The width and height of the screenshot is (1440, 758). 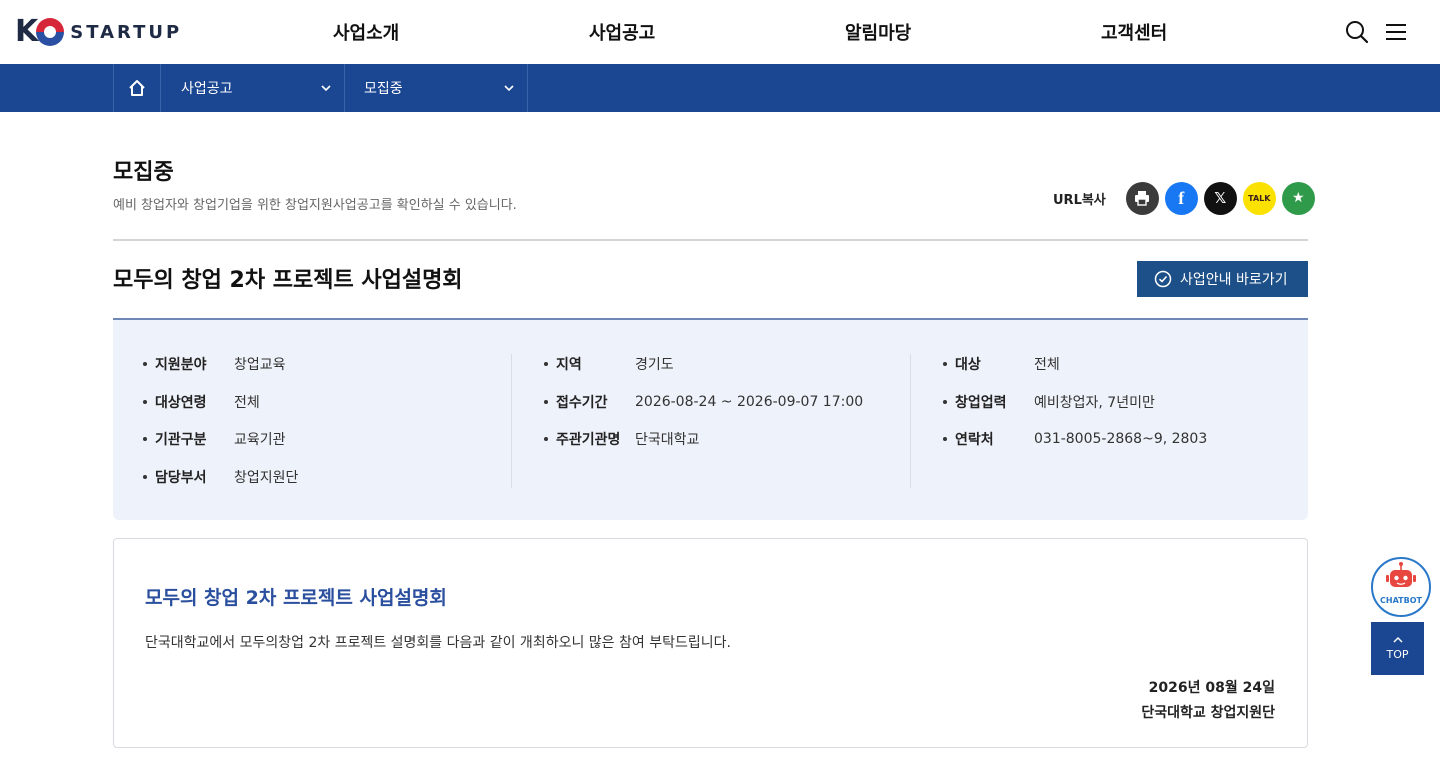 I want to click on favorite-icon: ★, so click(x=1298, y=198).